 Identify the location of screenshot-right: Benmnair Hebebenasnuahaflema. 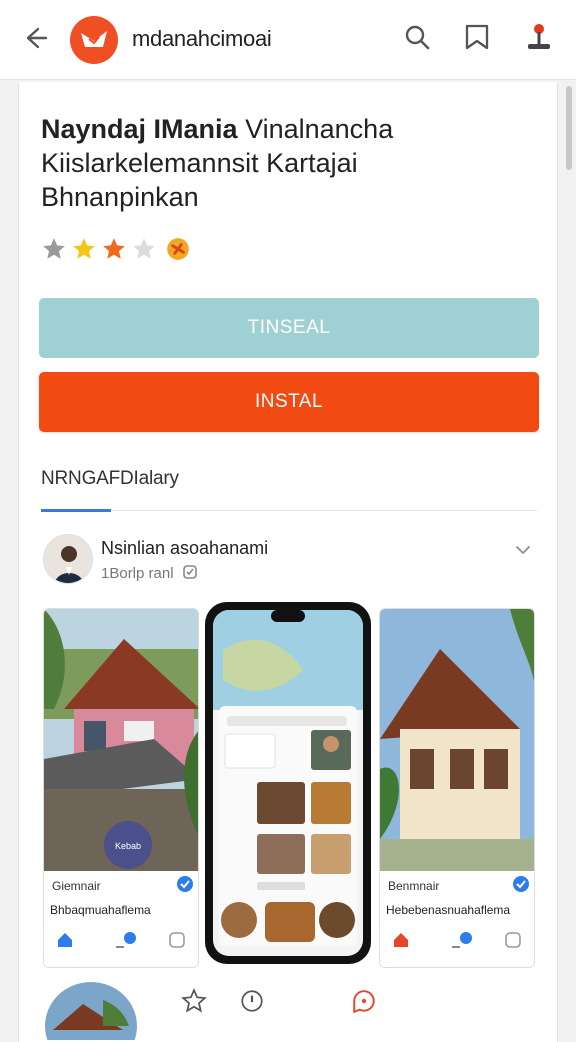
(457, 788).